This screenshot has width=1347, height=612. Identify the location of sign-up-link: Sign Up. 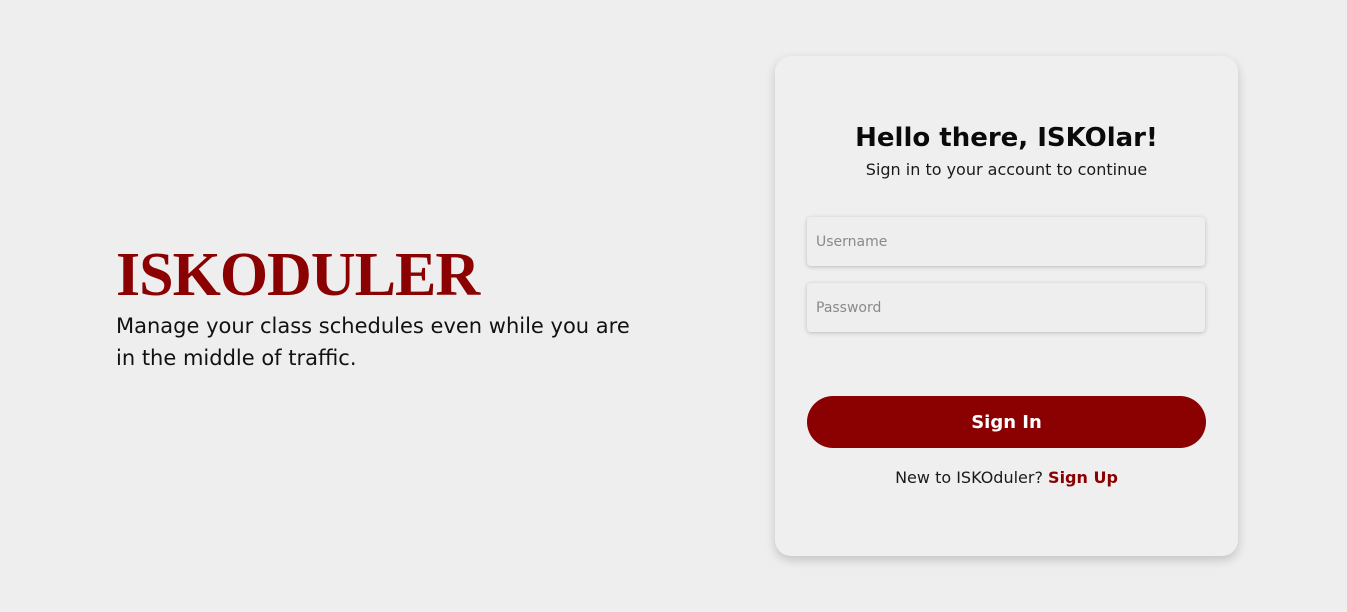
(1083, 477).